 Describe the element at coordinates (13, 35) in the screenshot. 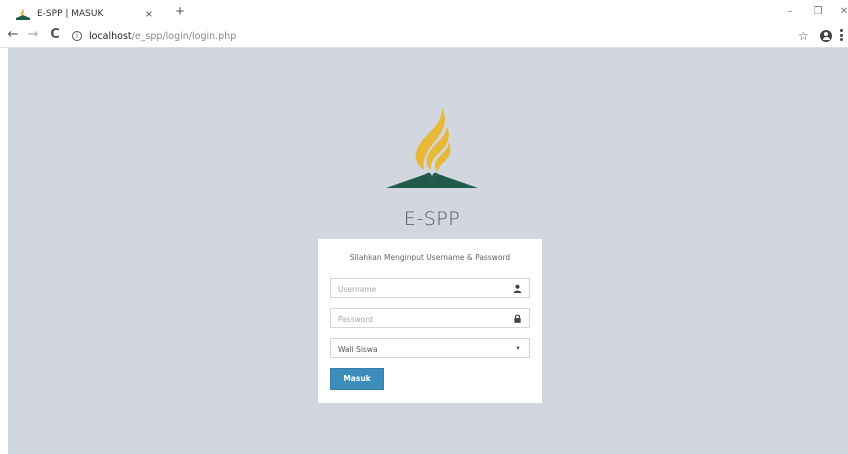

I see `back-button: ←` at that location.